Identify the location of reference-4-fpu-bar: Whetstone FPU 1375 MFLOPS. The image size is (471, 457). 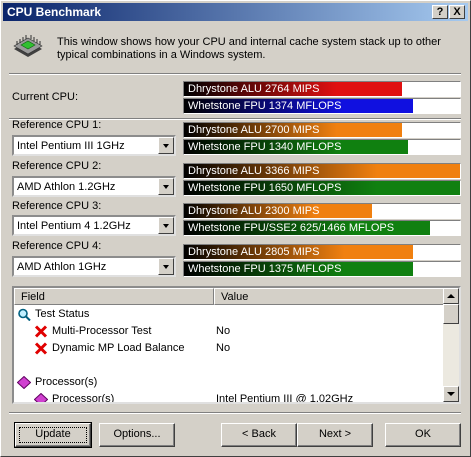
(322, 269).